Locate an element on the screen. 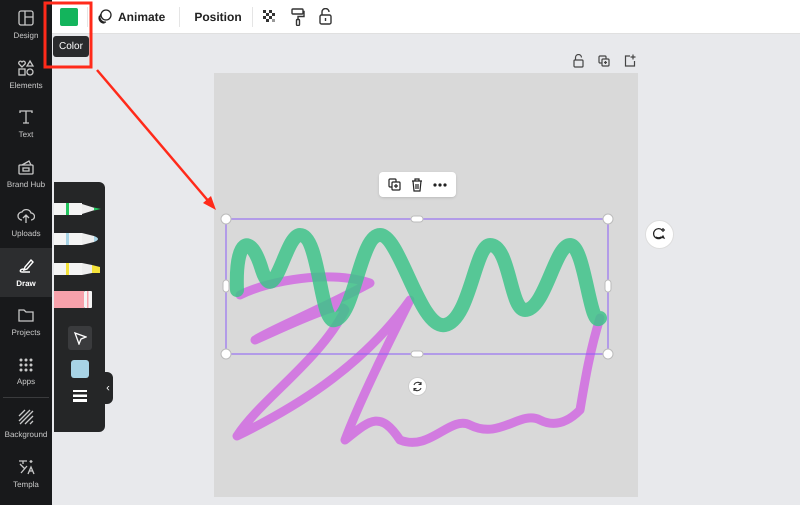  layout-icon is located at coordinates (26, 18).